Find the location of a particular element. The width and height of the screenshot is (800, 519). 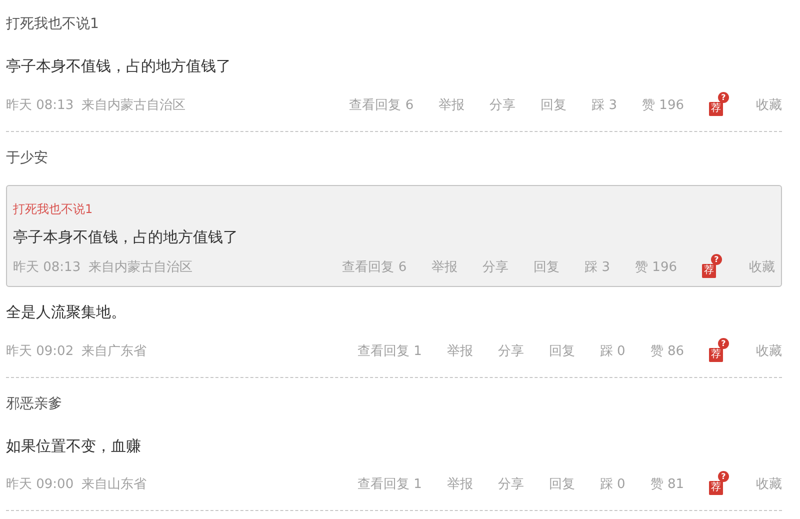

action-link: 赞 86 is located at coordinates (667, 352).